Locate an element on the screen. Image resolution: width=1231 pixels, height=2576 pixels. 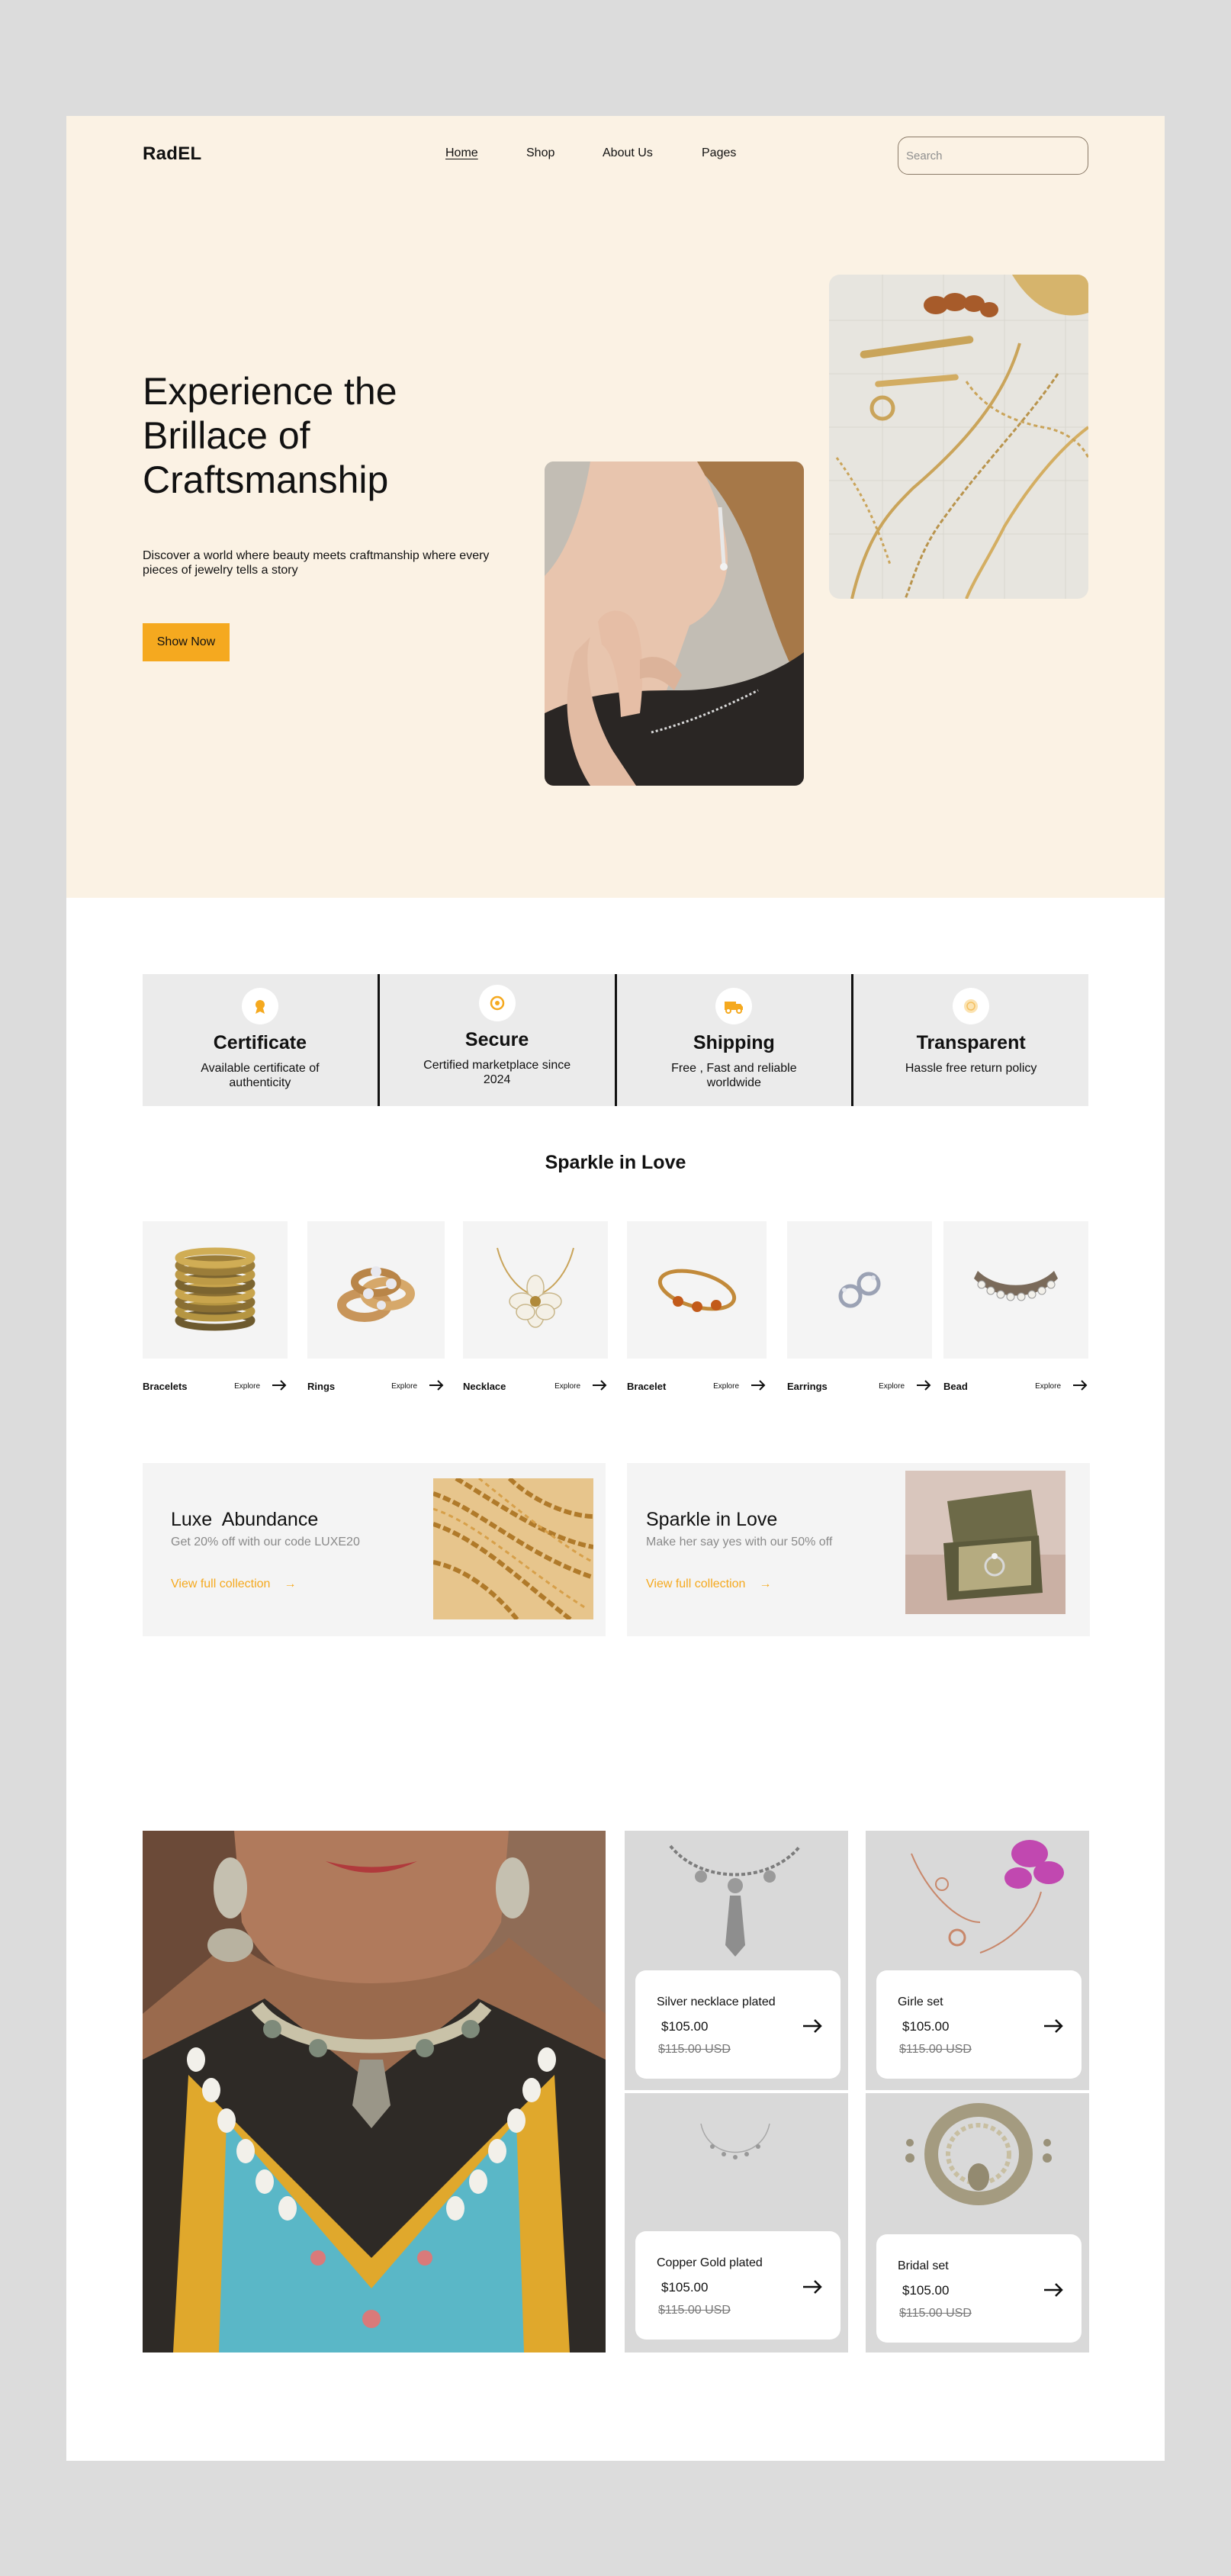
truck-icon is located at coordinates (734, 1006).